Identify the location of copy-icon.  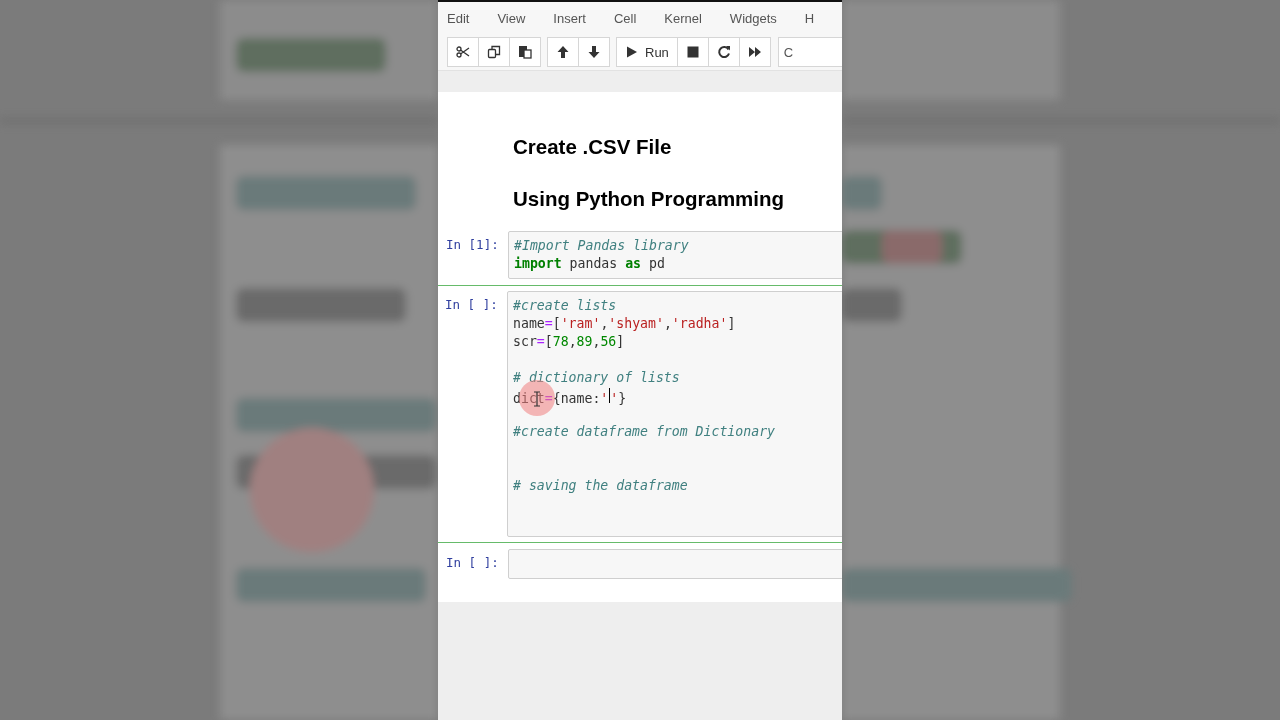
(494, 52).